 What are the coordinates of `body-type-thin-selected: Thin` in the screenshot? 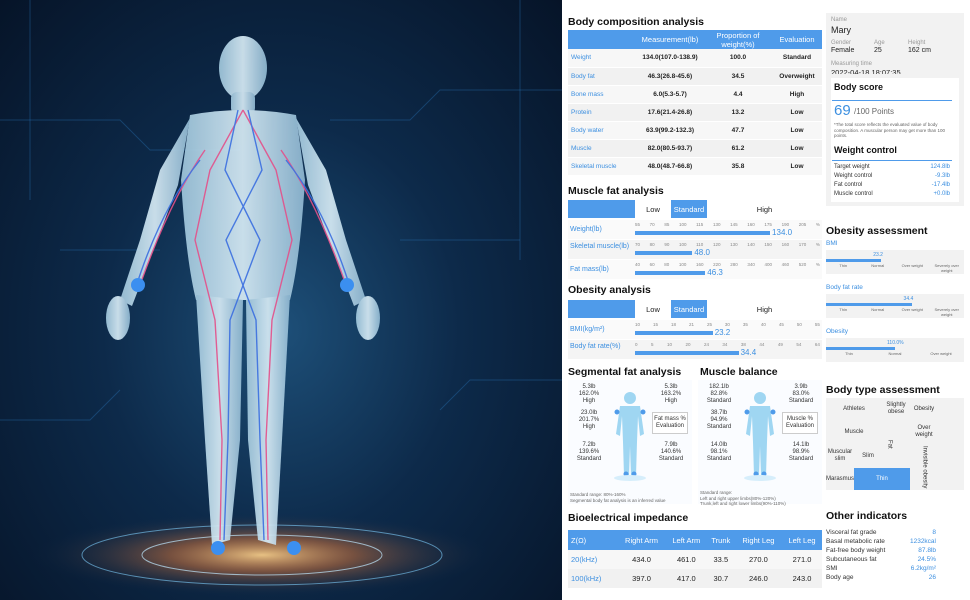 It's located at (882, 479).